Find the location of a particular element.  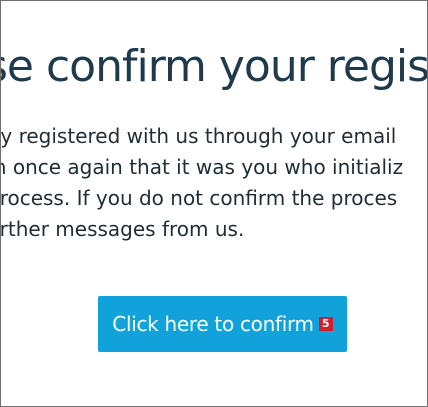

confirm-registration-button: Click here to confirm 5 is located at coordinates (222, 324).